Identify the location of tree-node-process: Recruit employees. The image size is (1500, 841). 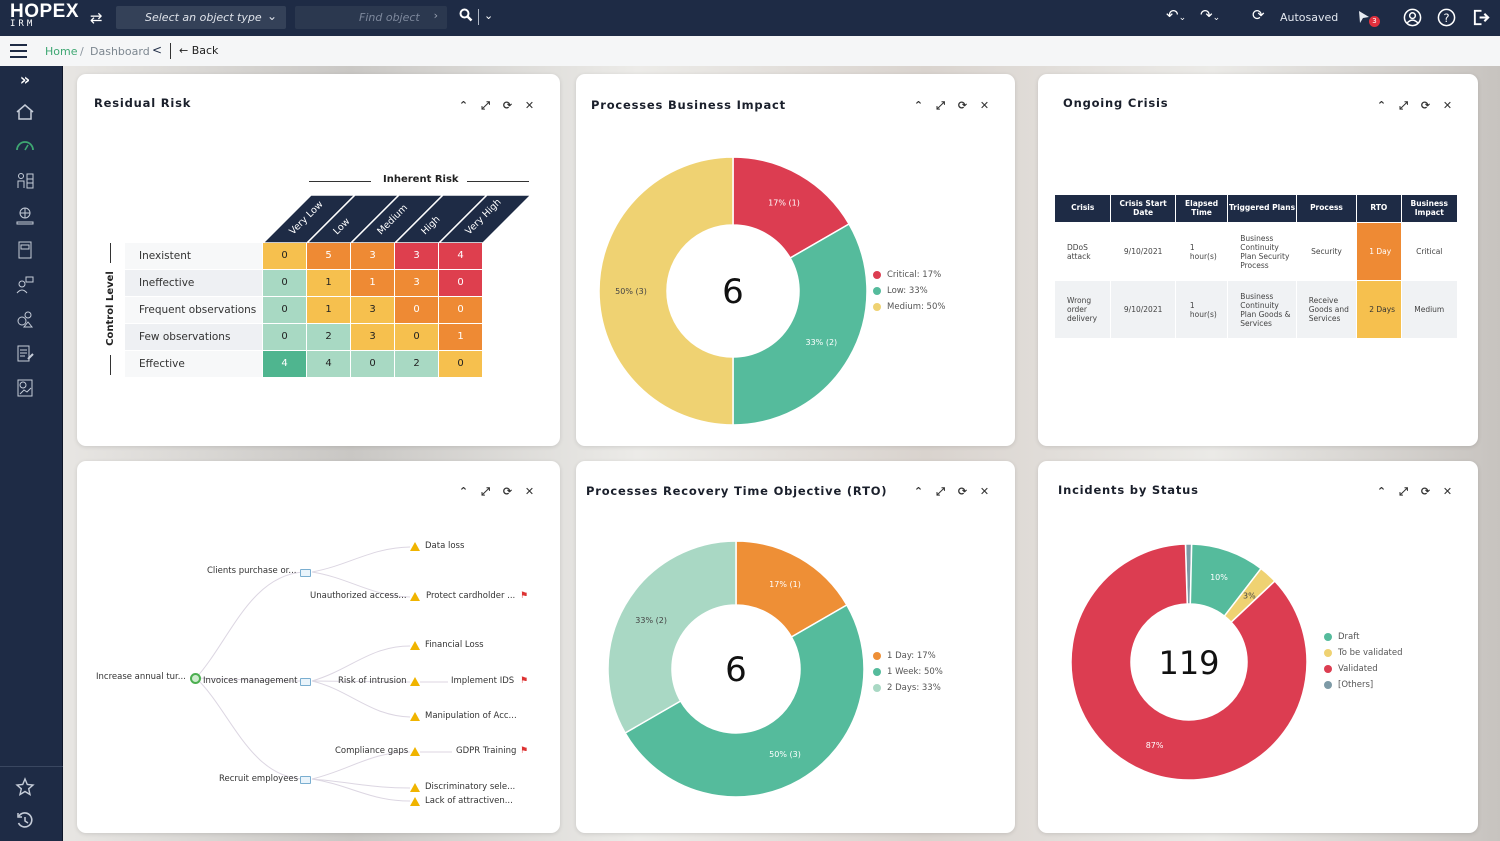
(258, 779).